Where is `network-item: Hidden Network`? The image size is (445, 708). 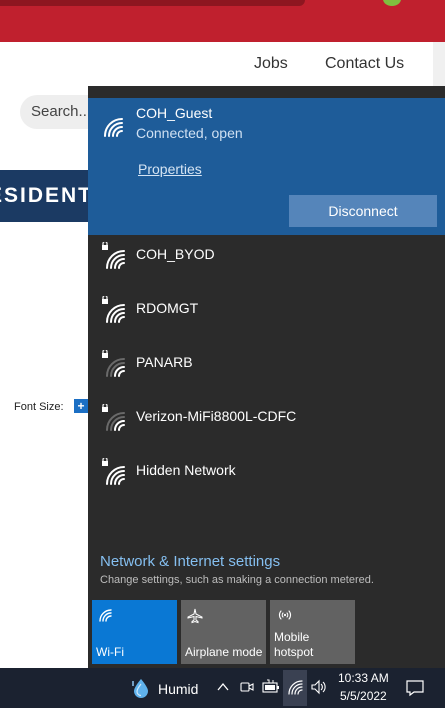 network-item: Hidden Network is located at coordinates (266, 471).